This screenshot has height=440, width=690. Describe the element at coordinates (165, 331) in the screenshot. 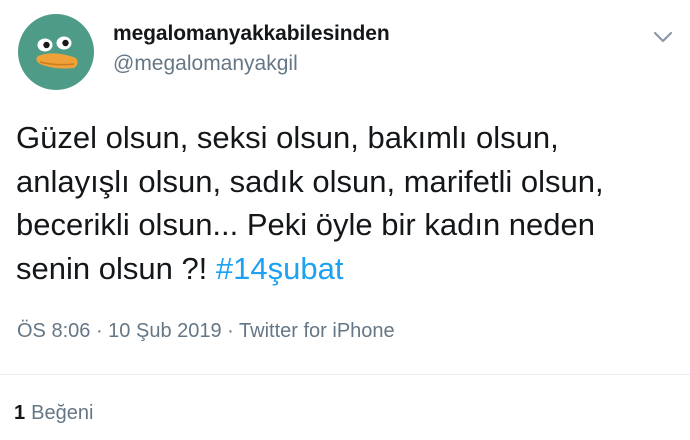

I see `tweet-date: 10 Şub 2019` at that location.